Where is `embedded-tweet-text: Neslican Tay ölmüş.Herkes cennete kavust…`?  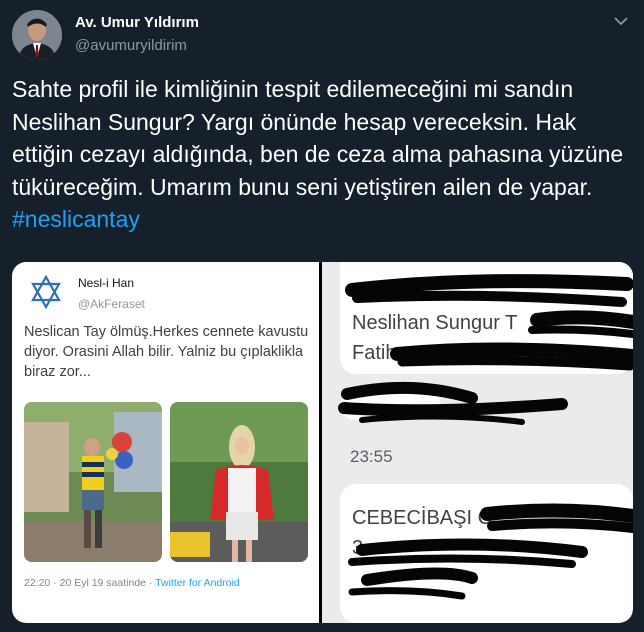 embedded-tweet-text: Neslican Tay ölmüş.Herkes cennete kavust… is located at coordinates (168, 352).